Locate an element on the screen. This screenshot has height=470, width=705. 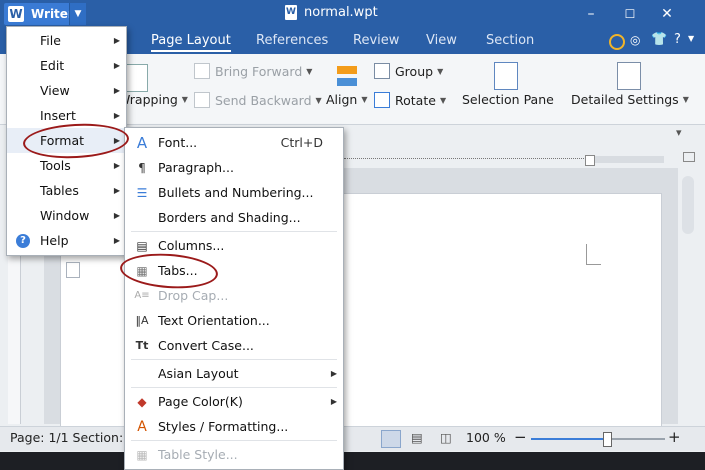
close-button: ✕ is located at coordinates (667, 14).